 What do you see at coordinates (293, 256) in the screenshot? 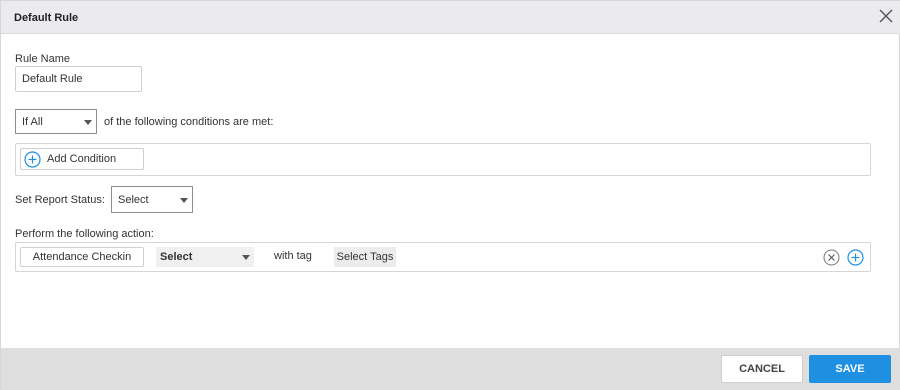
I see `with-tag-label: with tag` at bounding box center [293, 256].